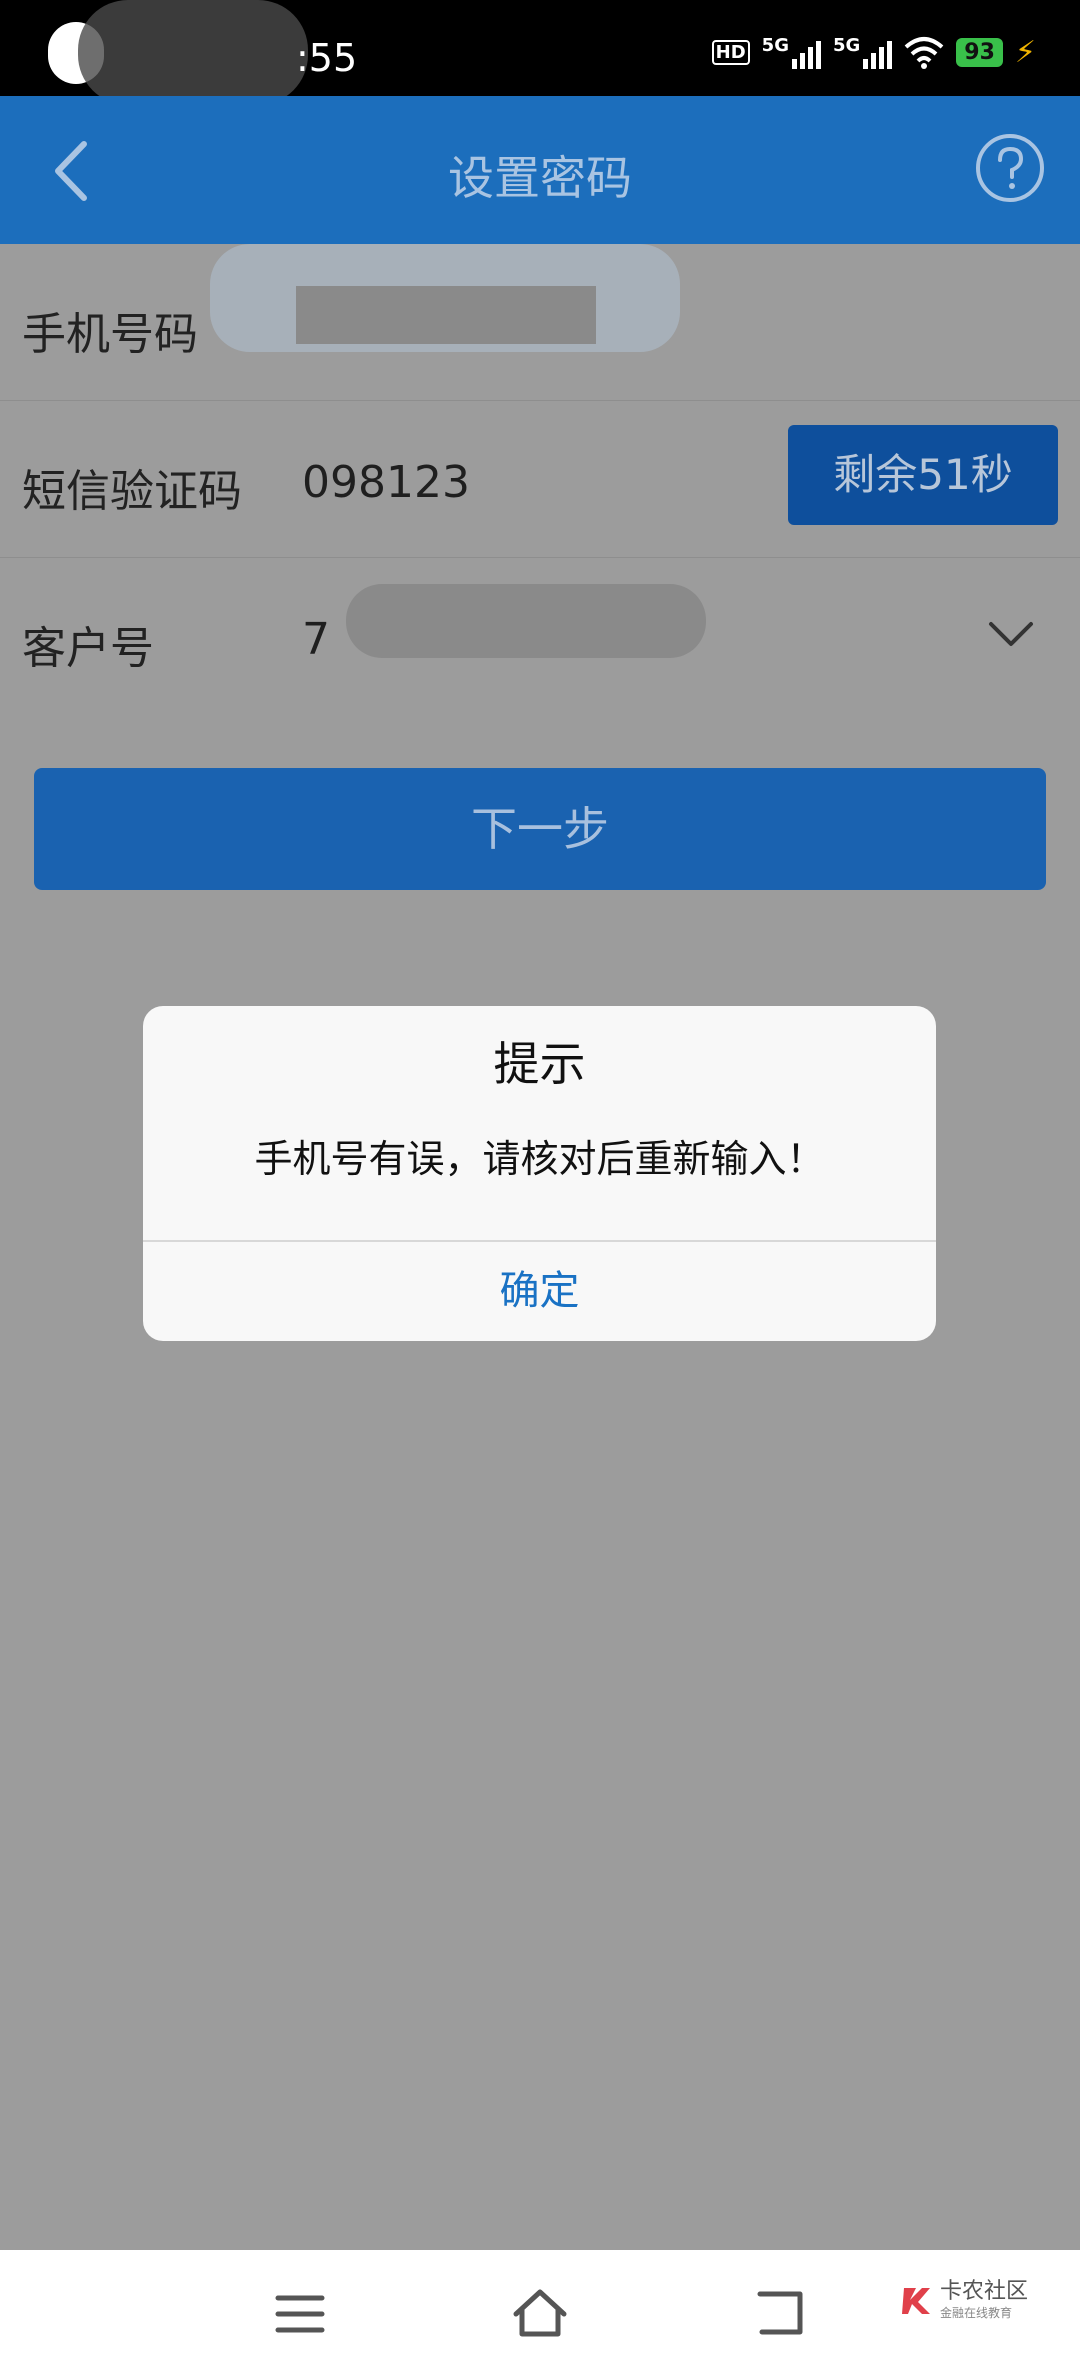 This screenshot has width=1080, height=2376. I want to click on customer-row: 客户号 7, so click(540, 636).